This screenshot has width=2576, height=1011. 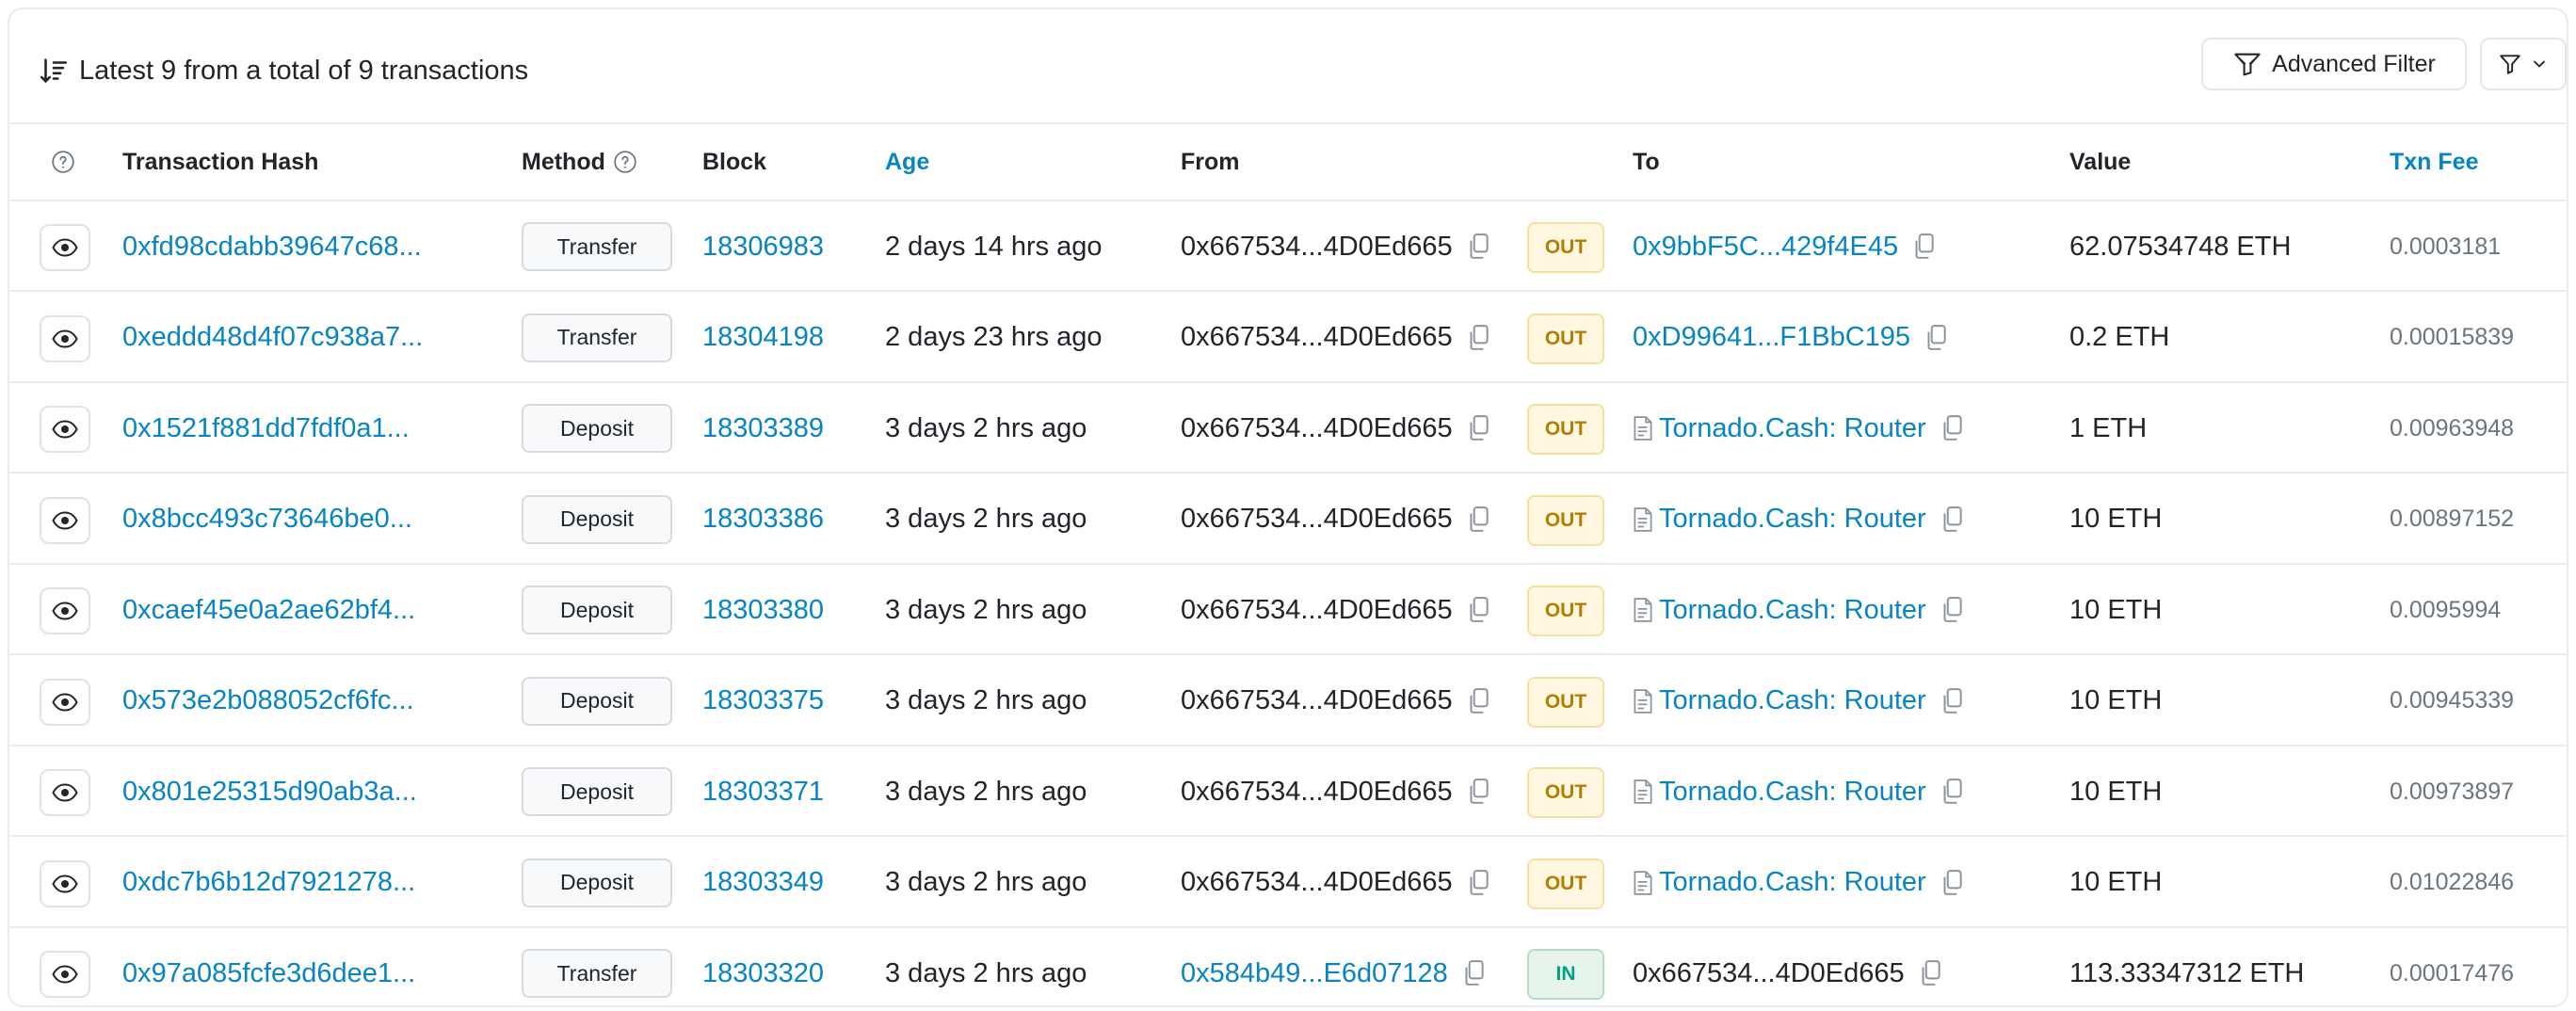 What do you see at coordinates (597, 247) in the screenshot?
I see `method-badge: Transfer` at bounding box center [597, 247].